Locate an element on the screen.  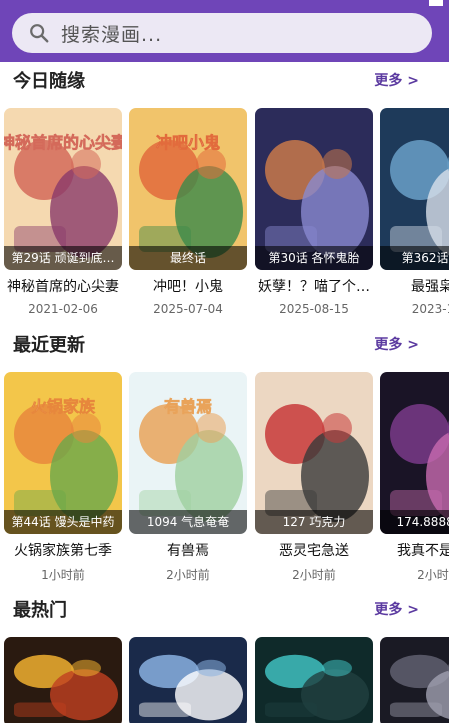
comic-title: 恶灵宅急送 is located at coordinates (314, 550).